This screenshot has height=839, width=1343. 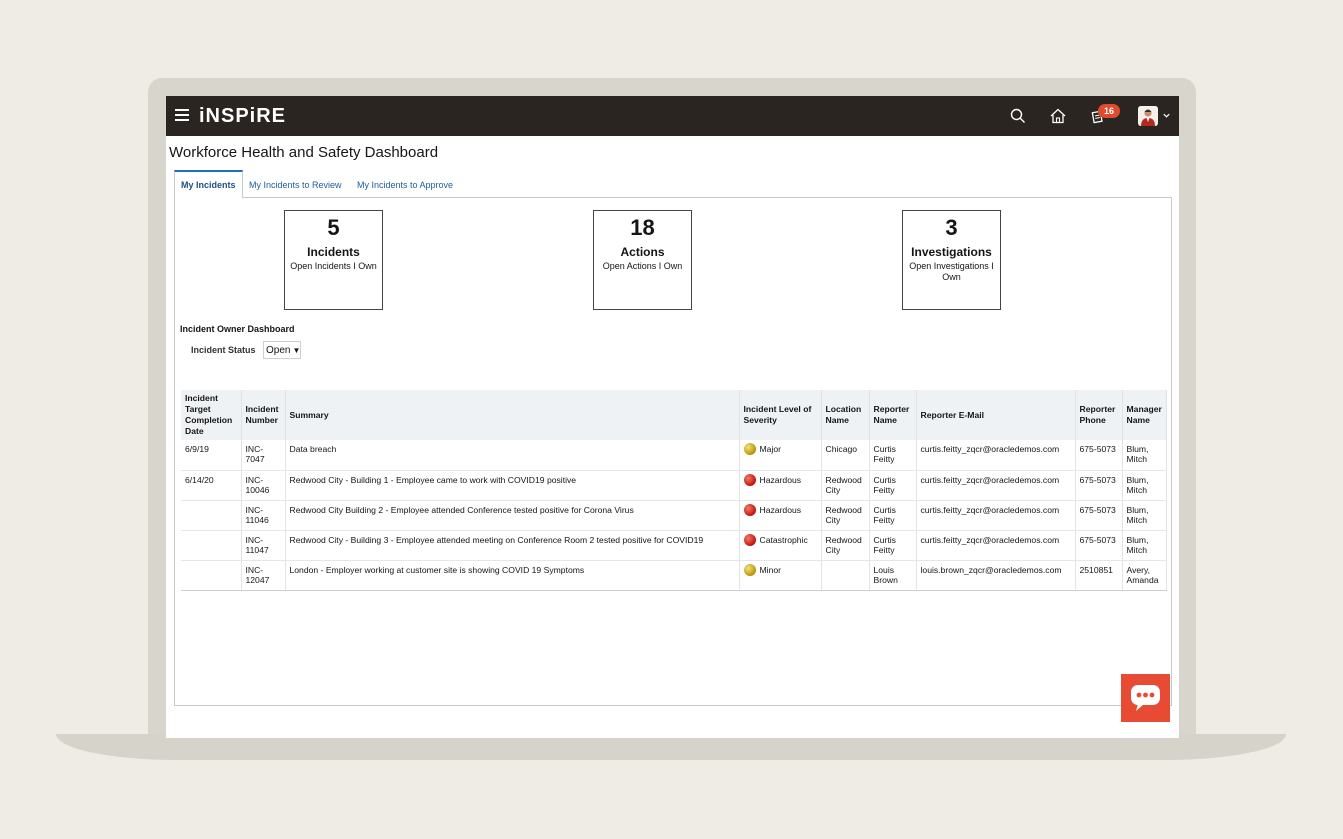 I want to click on chat-button, so click(x=1145, y=698).